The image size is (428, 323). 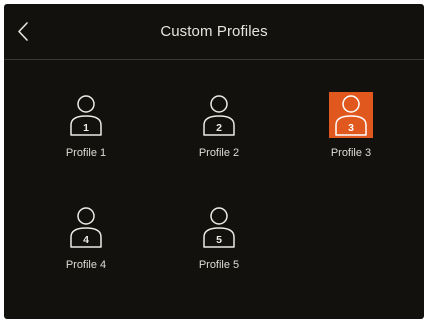 I want to click on user-icon: 2, so click(x=219, y=115).